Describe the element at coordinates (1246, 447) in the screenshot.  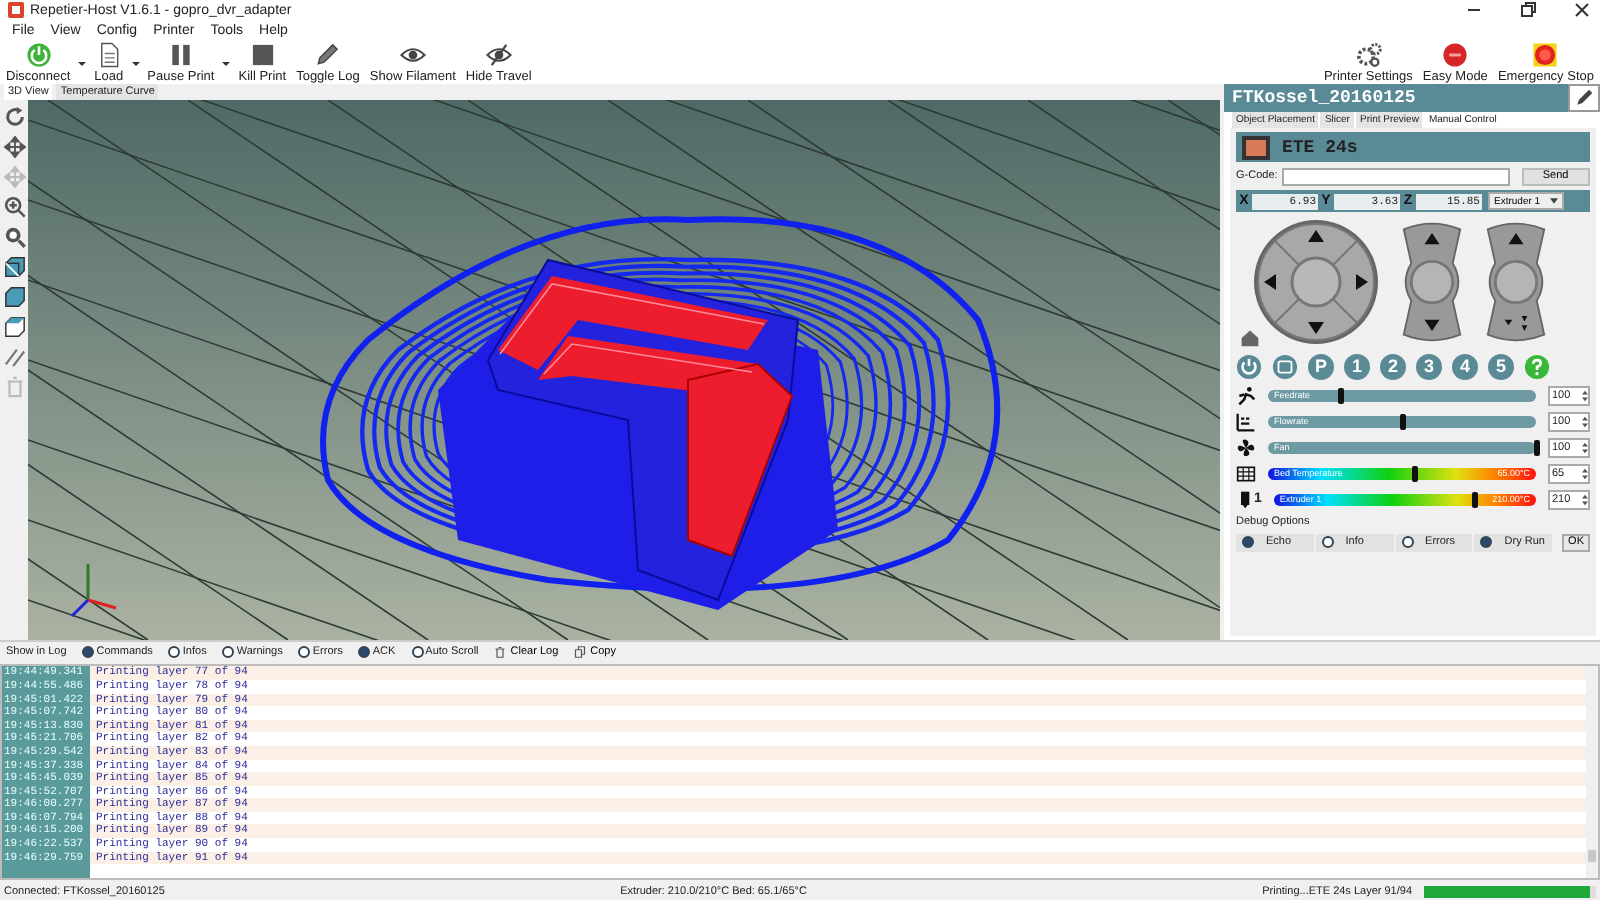
I see `fan-icon` at that location.